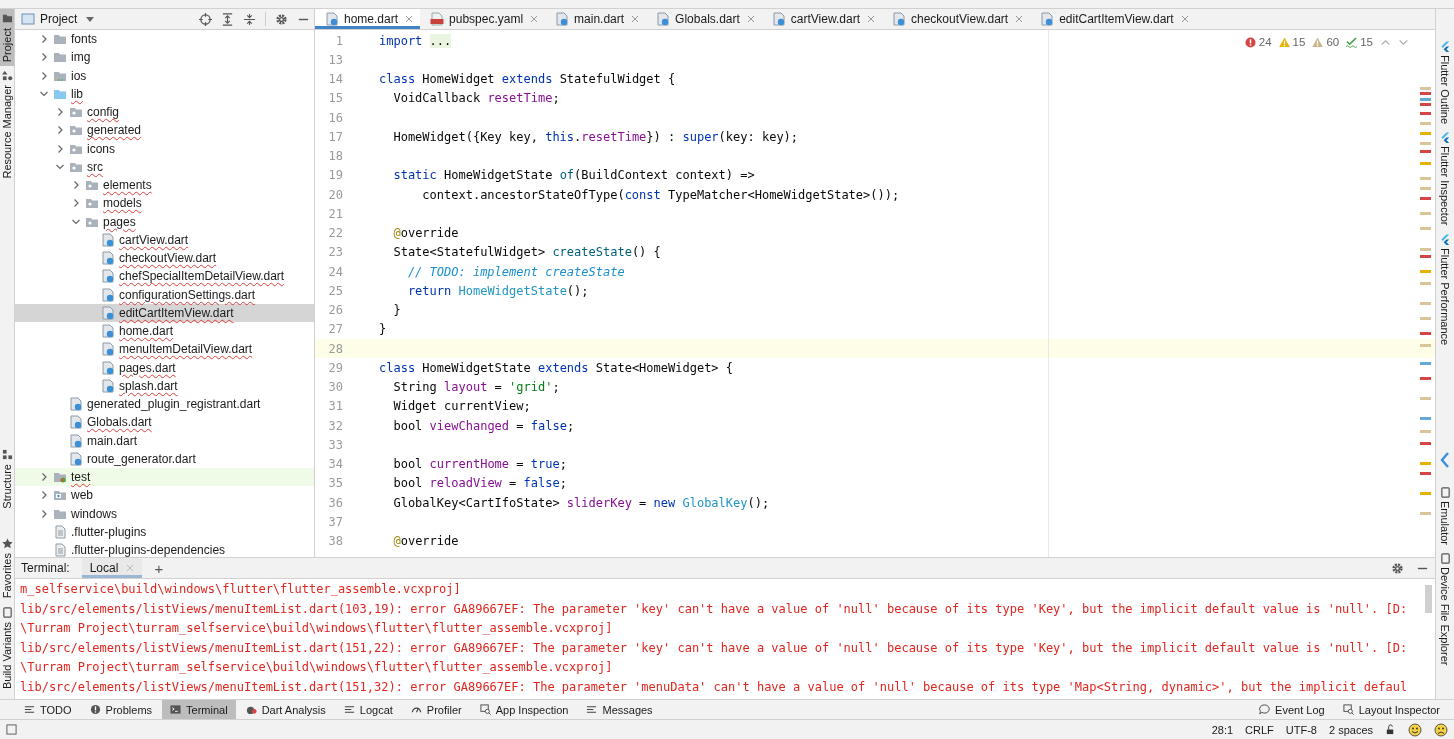 The width and height of the screenshot is (1454, 739). What do you see at coordinates (164, 75) in the screenshot?
I see `tree-item: ios` at bounding box center [164, 75].